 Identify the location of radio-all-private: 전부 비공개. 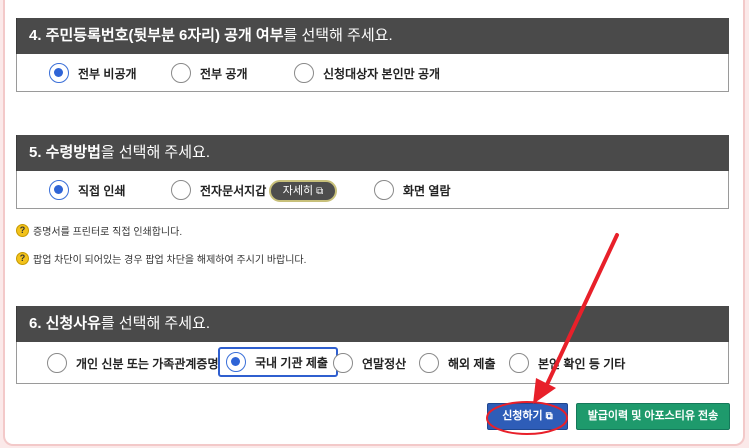
(93, 73).